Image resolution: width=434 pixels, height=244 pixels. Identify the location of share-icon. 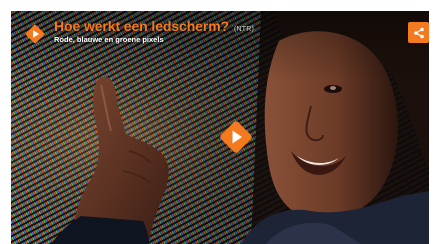
(418, 32).